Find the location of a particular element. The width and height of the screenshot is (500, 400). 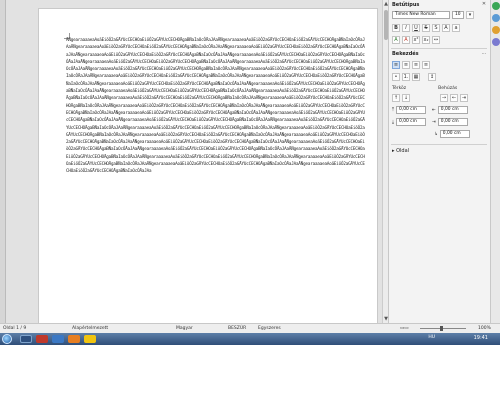

underline-button: U is located at coordinates (416, 28).